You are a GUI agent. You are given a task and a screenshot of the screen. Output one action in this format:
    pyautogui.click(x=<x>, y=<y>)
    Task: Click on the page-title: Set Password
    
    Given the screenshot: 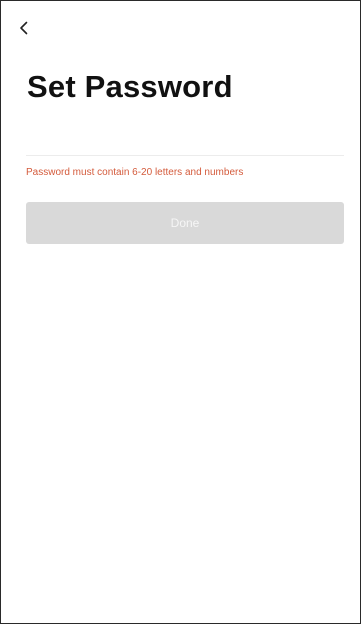 What is the action you would take?
    pyautogui.click(x=130, y=86)
    